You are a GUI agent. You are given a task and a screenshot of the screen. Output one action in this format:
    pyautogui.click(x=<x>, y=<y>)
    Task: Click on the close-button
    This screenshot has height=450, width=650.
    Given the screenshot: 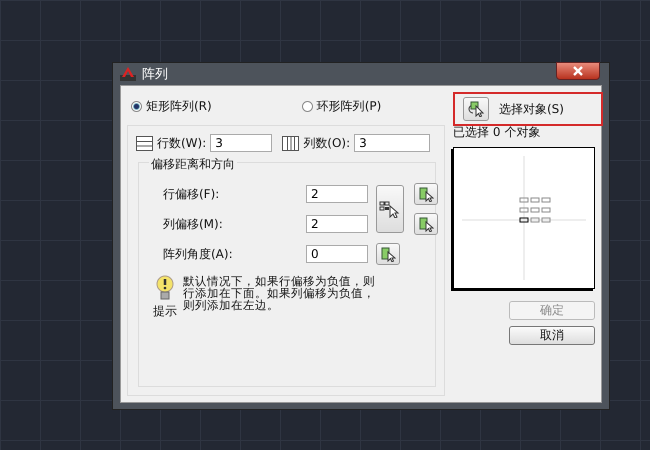 What is the action you would take?
    pyautogui.click(x=578, y=71)
    